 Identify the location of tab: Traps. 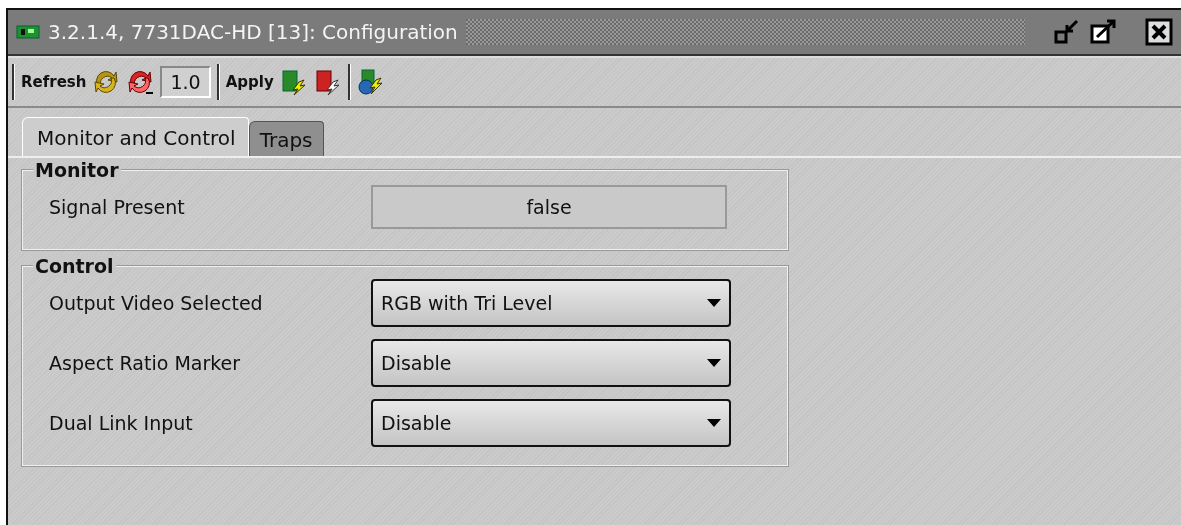
(286, 138).